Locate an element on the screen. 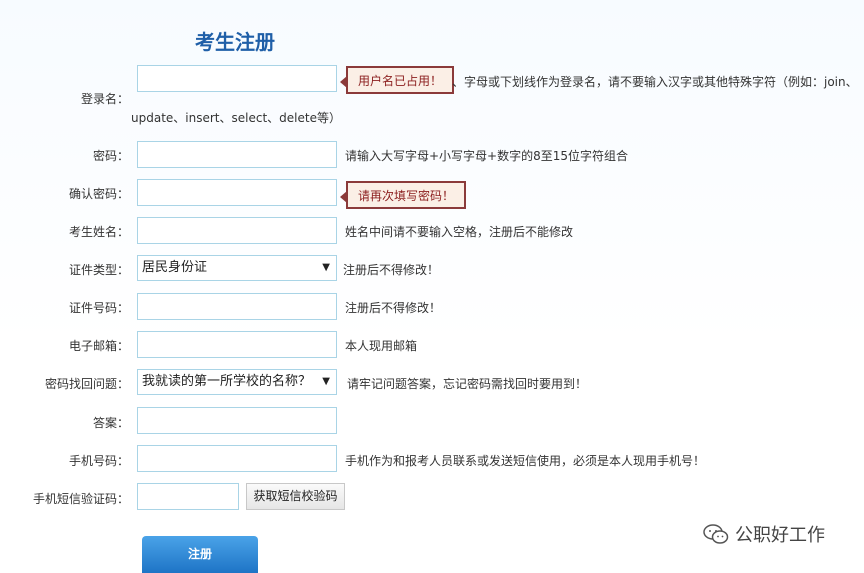 The width and height of the screenshot is (864, 573). email-hint: 本人现用邮箱 is located at coordinates (381, 346).